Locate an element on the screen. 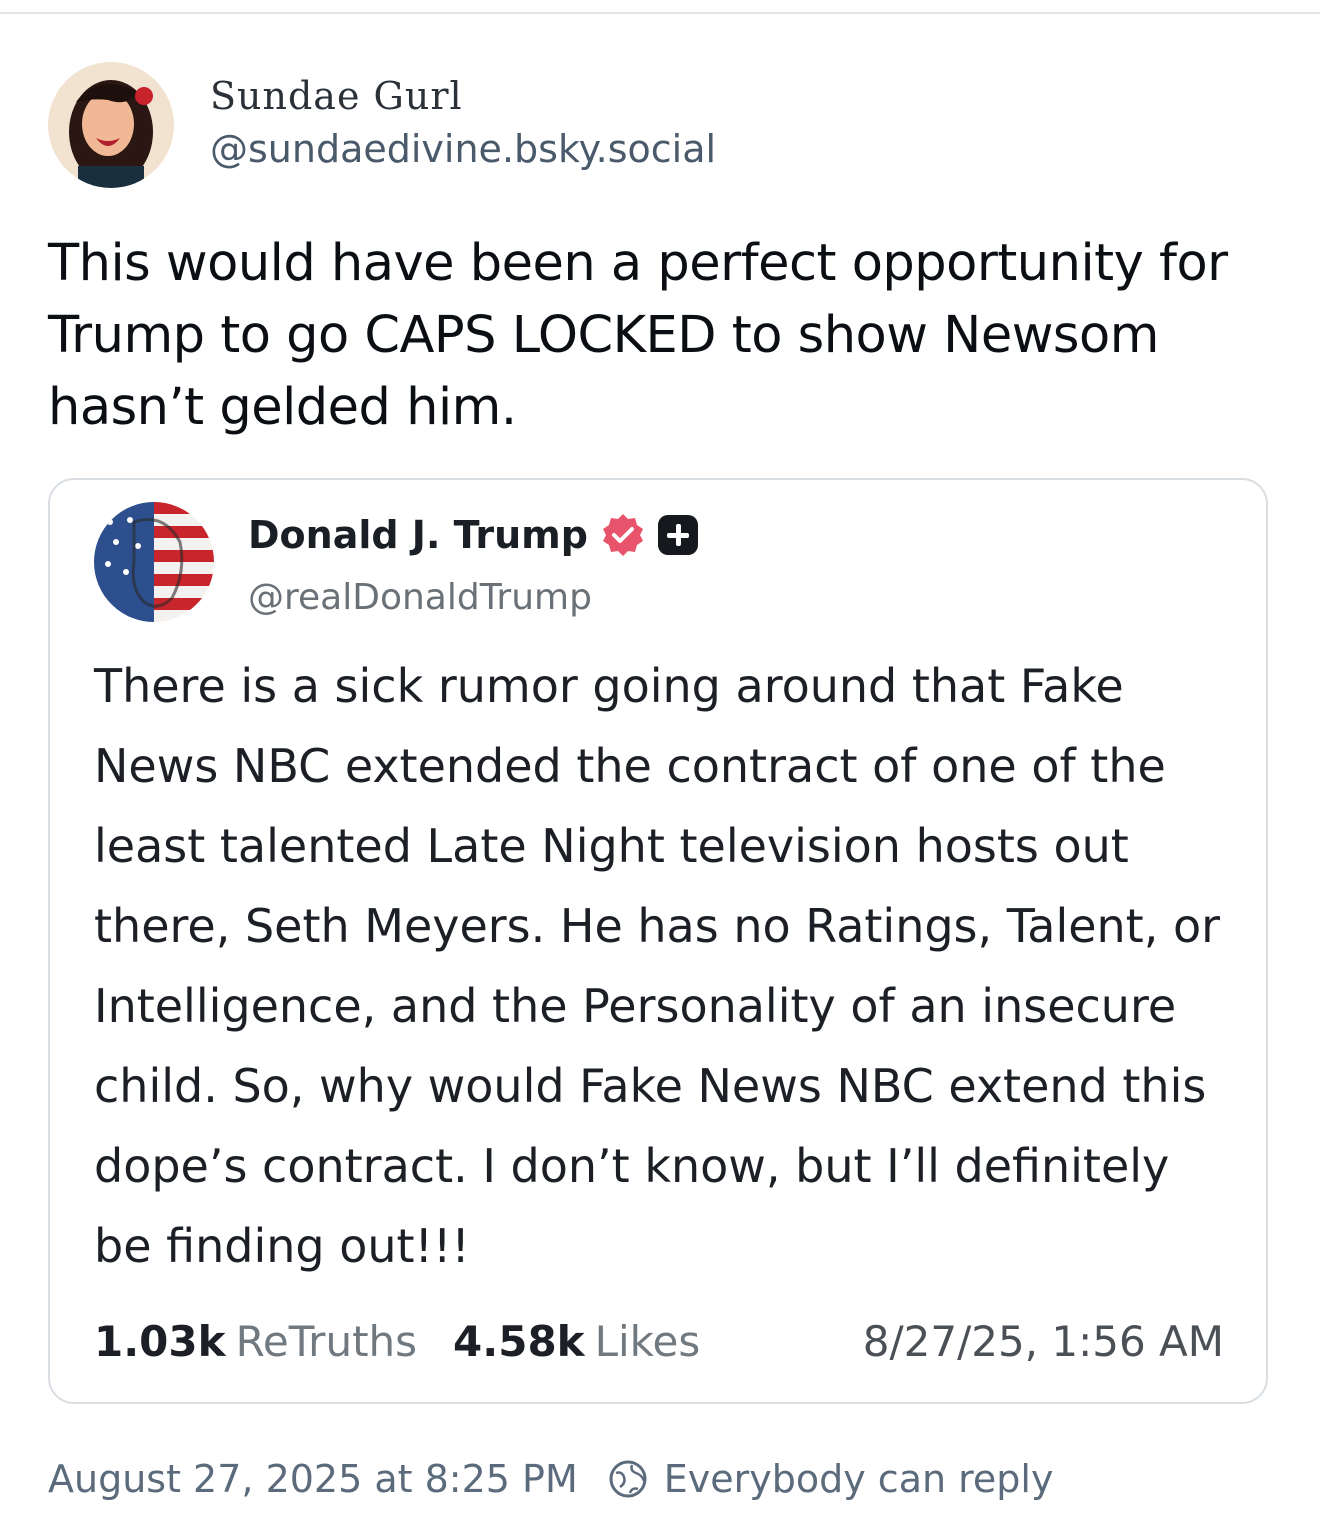  author-avatar is located at coordinates (111, 125).